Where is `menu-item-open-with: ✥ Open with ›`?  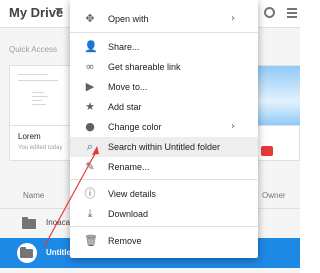 menu-item-open-with: ✥ Open with › is located at coordinates (164, 19).